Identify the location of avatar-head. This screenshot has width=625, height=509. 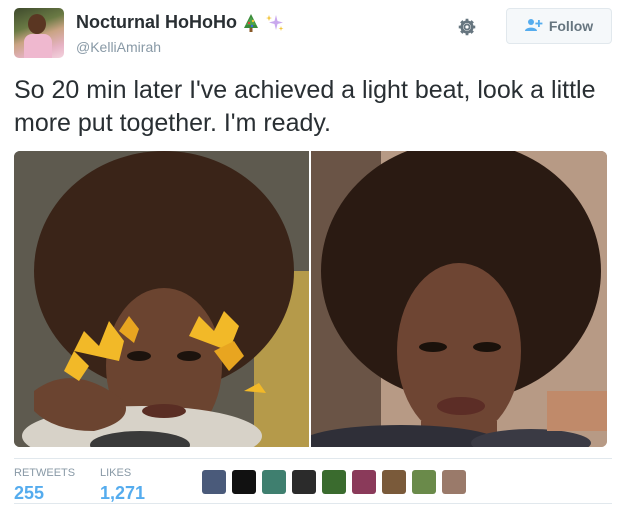
(37, 24).